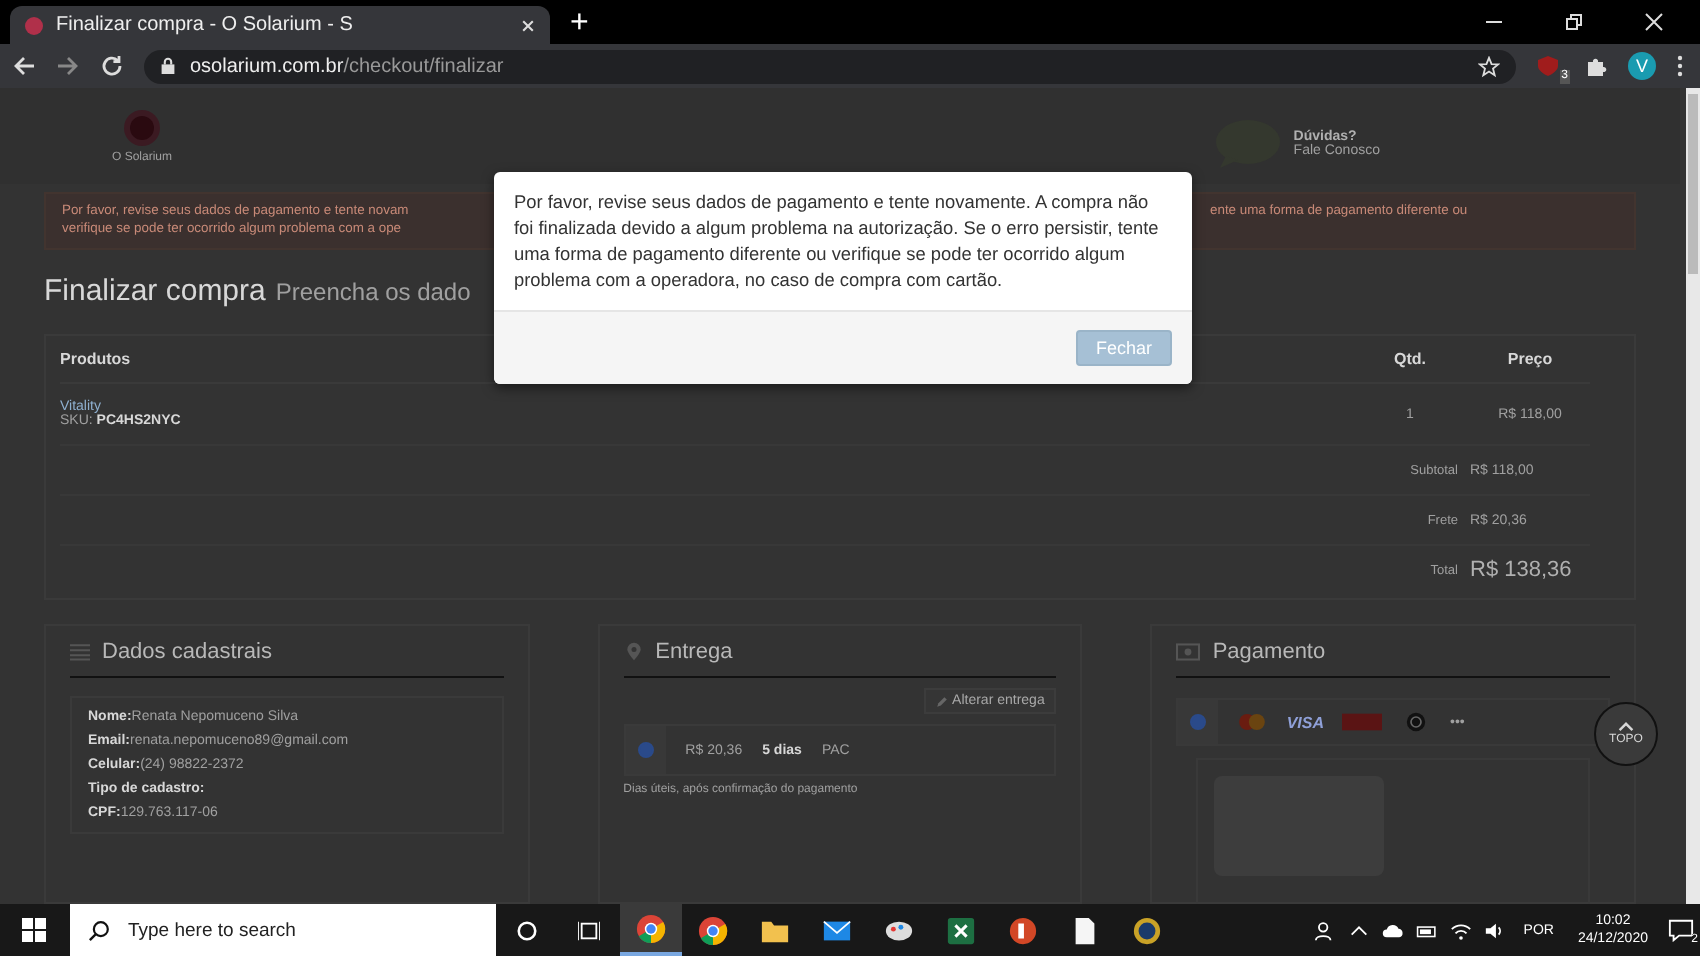  Describe the element at coordinates (112, 66) in the screenshot. I see `reload-icon` at that location.